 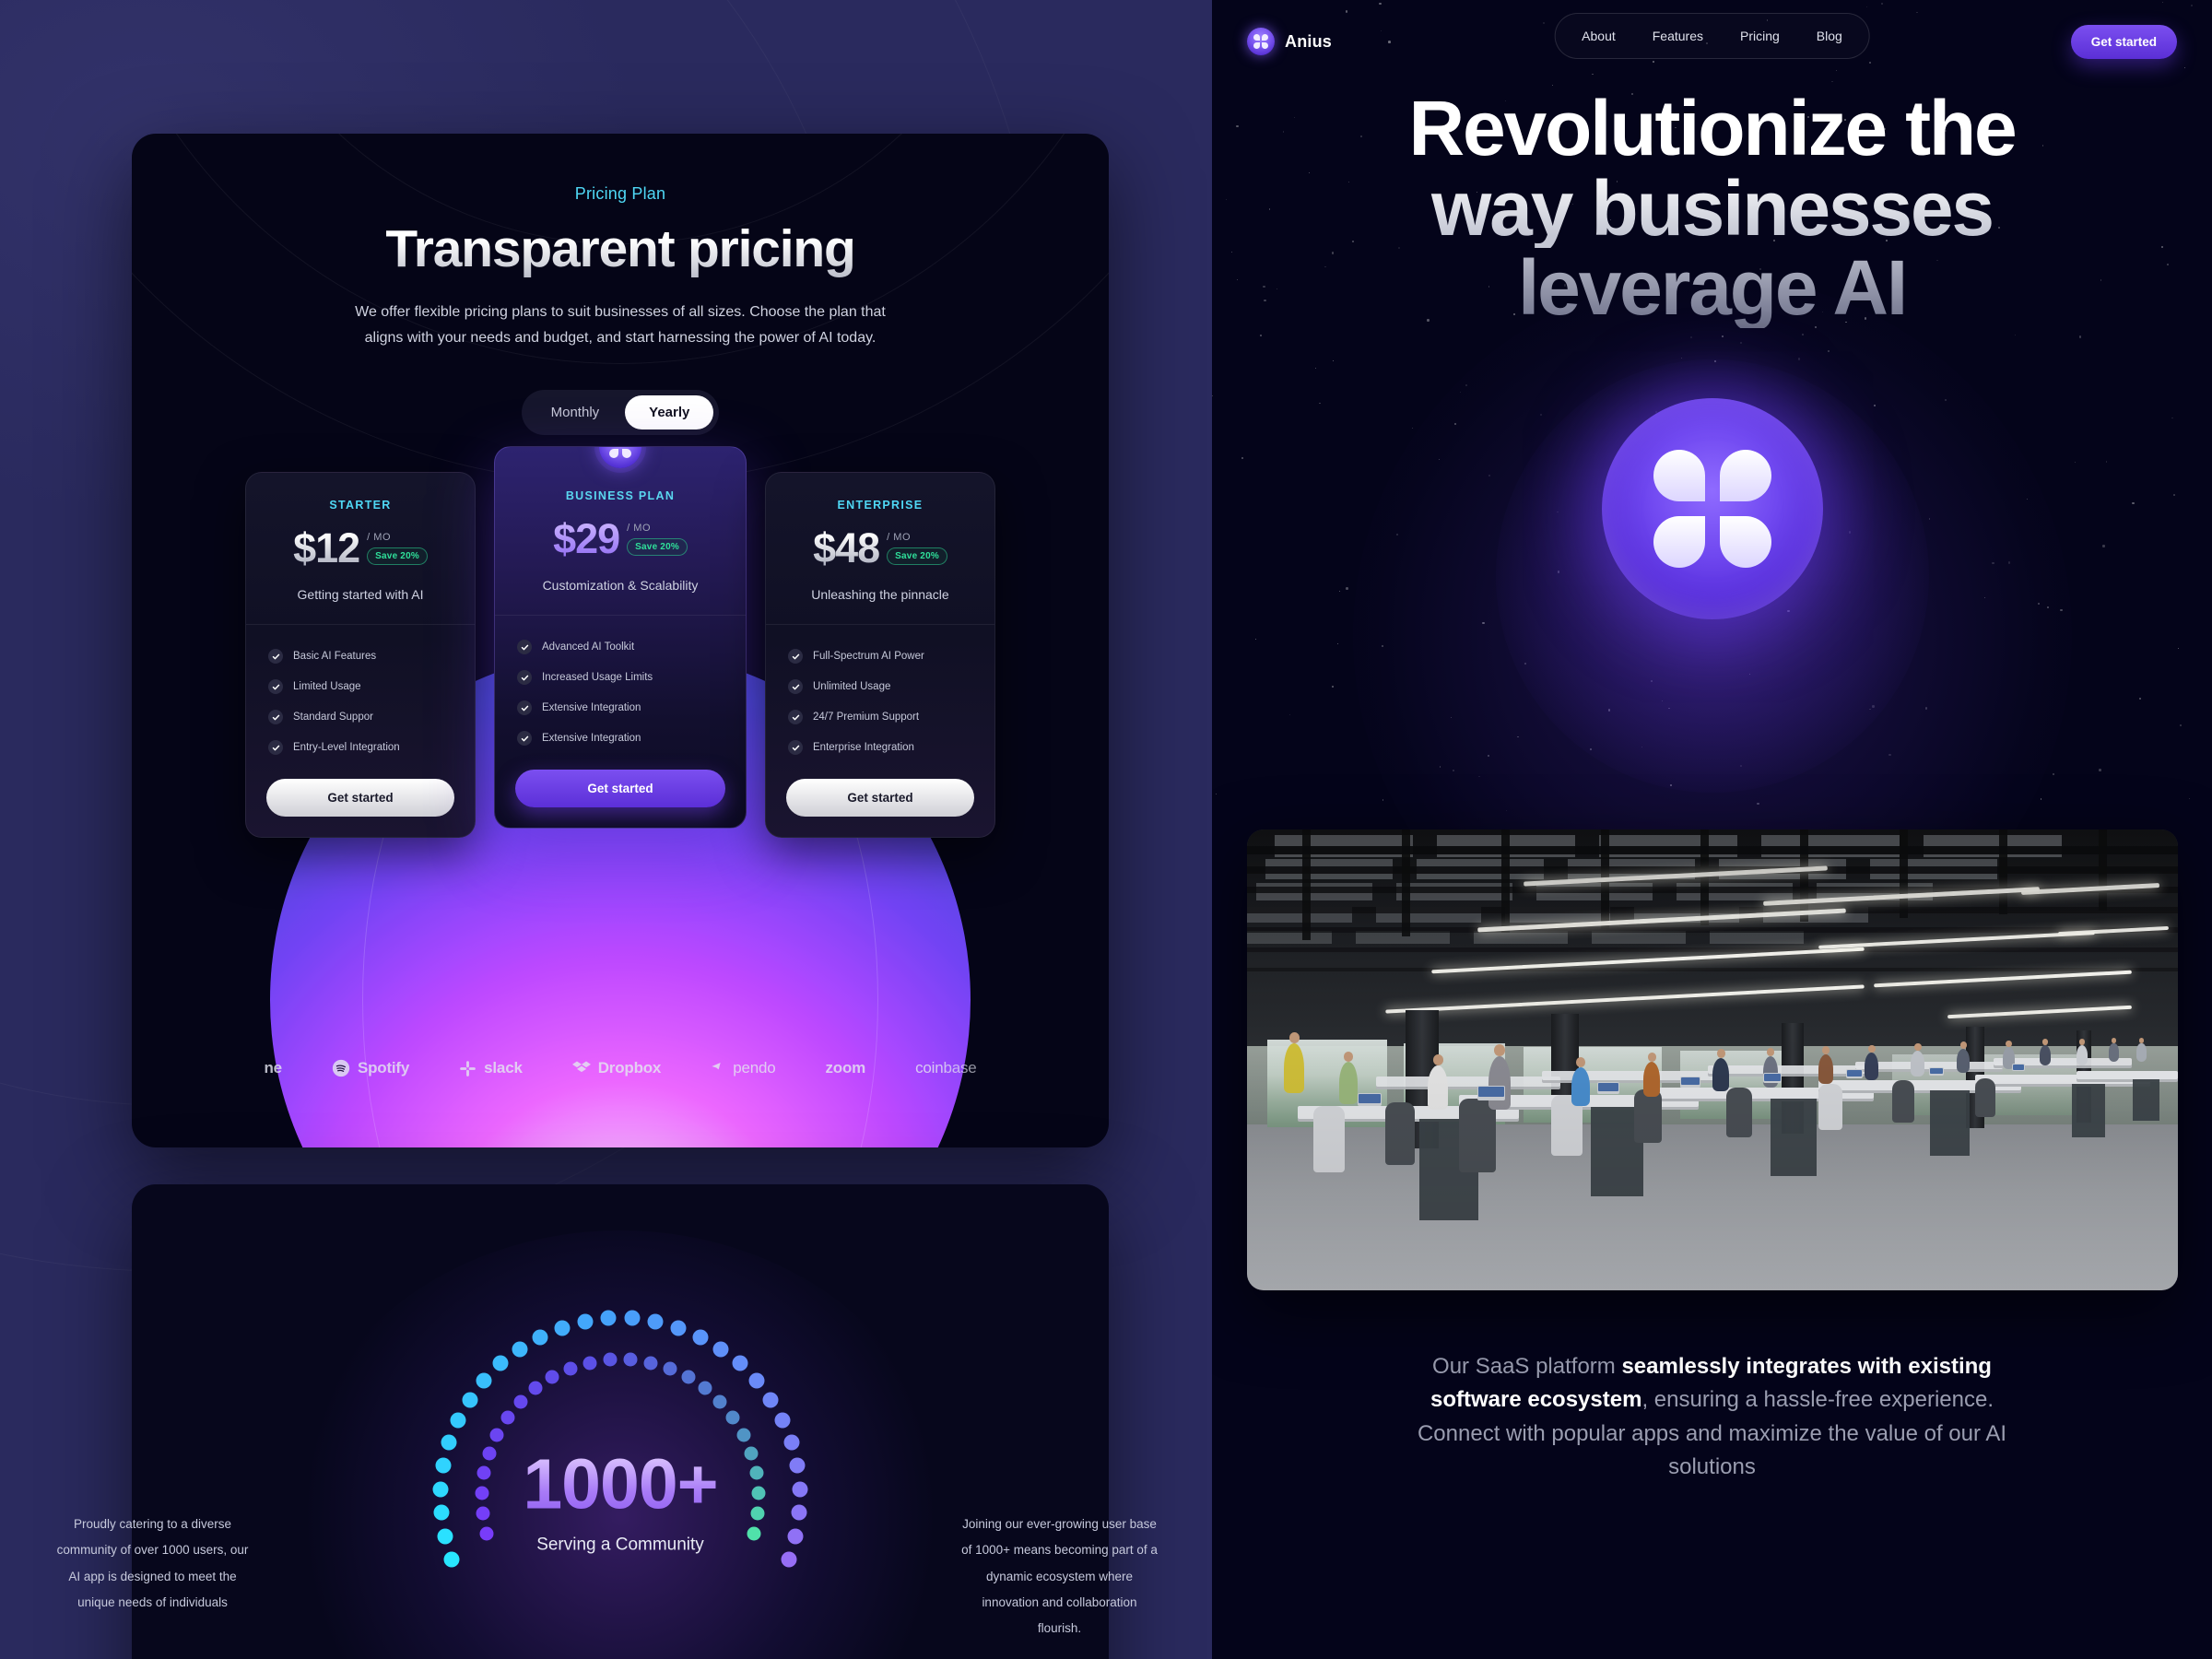 I want to click on toggle-monthly: Monthly, so click(x=575, y=412).